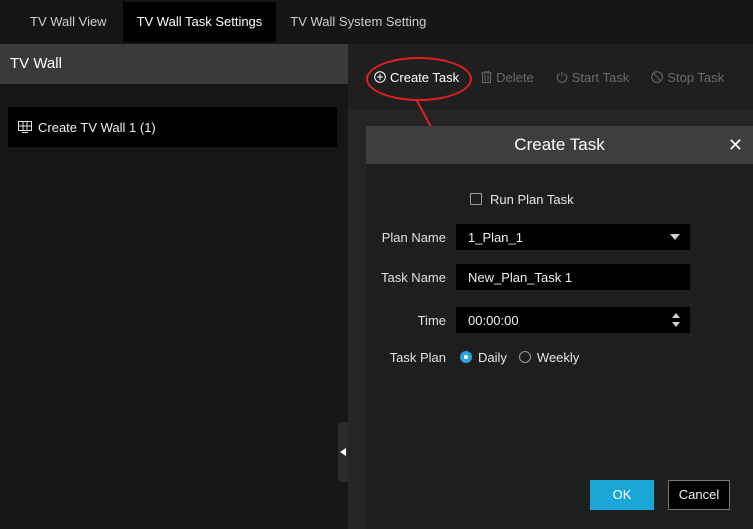 This screenshot has width=753, height=529. Describe the element at coordinates (97, 127) in the screenshot. I see `tv-wall-item-label: Create TV Wall 1 (1)` at that location.